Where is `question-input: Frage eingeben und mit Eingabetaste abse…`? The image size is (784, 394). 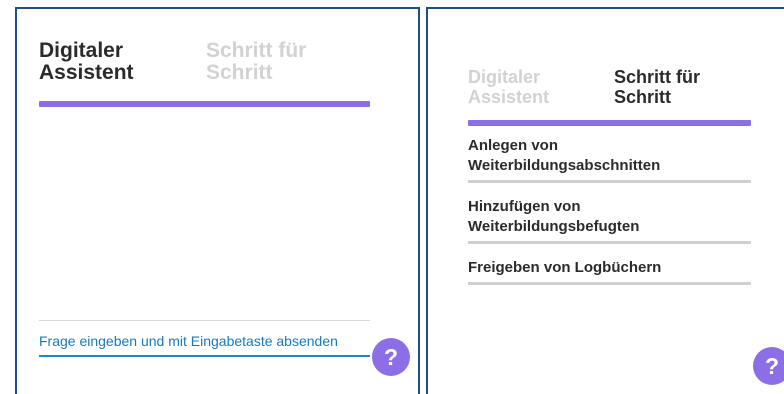
question-input: Frage eingeben und mit Eingabetaste abse… is located at coordinates (204, 345).